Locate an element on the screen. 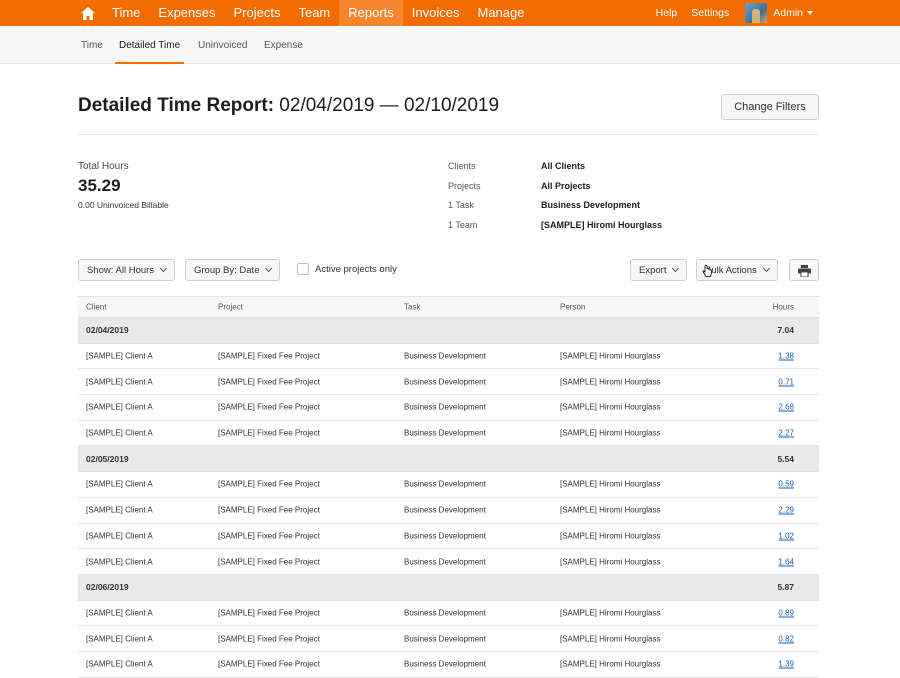 This screenshot has width=900, height=678. hours-link: 1.39 is located at coordinates (786, 664).